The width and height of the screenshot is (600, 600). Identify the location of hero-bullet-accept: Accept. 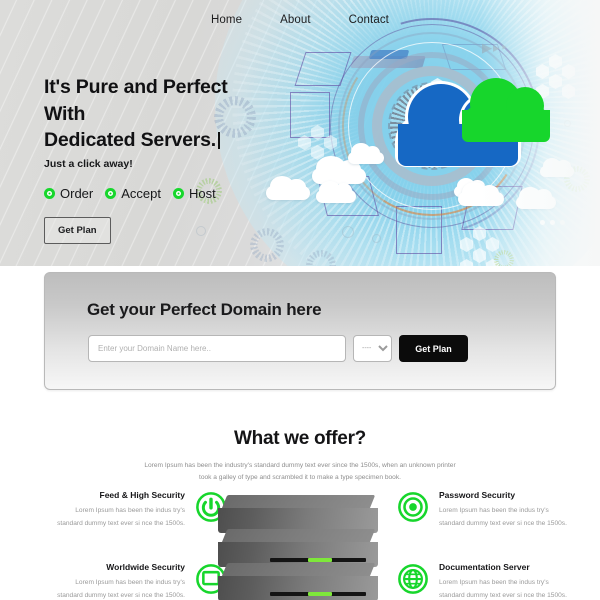
(133, 193).